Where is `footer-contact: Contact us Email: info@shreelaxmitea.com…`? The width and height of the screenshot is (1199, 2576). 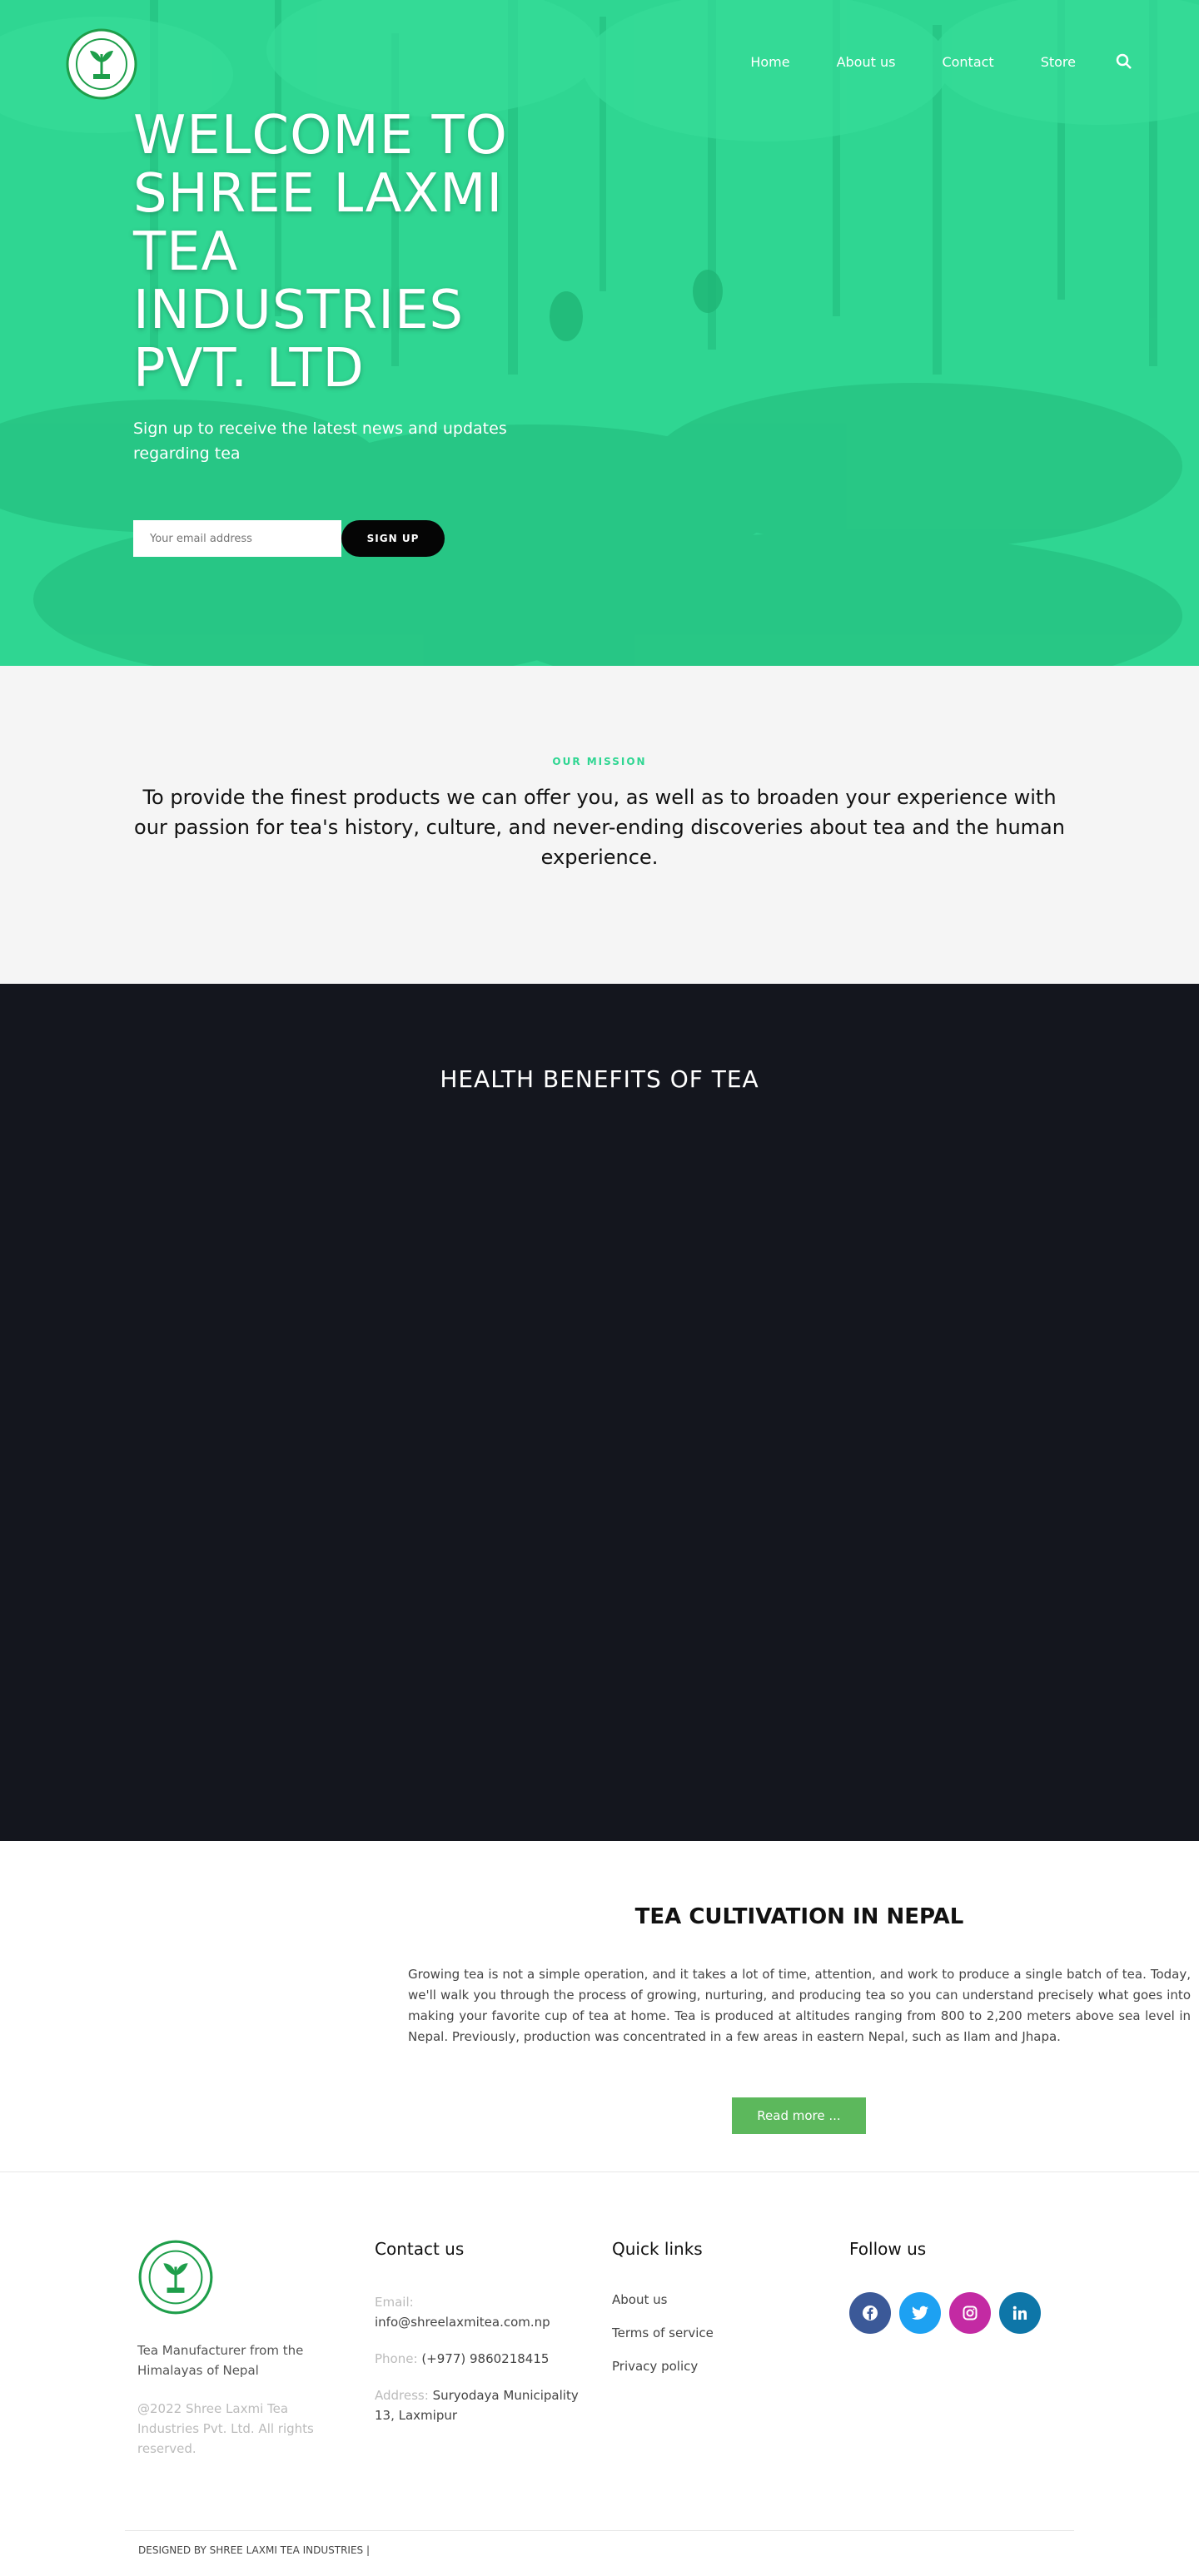 footer-contact: Contact us Email: info@shreelaxmitea.com… is located at coordinates (487, 2340).